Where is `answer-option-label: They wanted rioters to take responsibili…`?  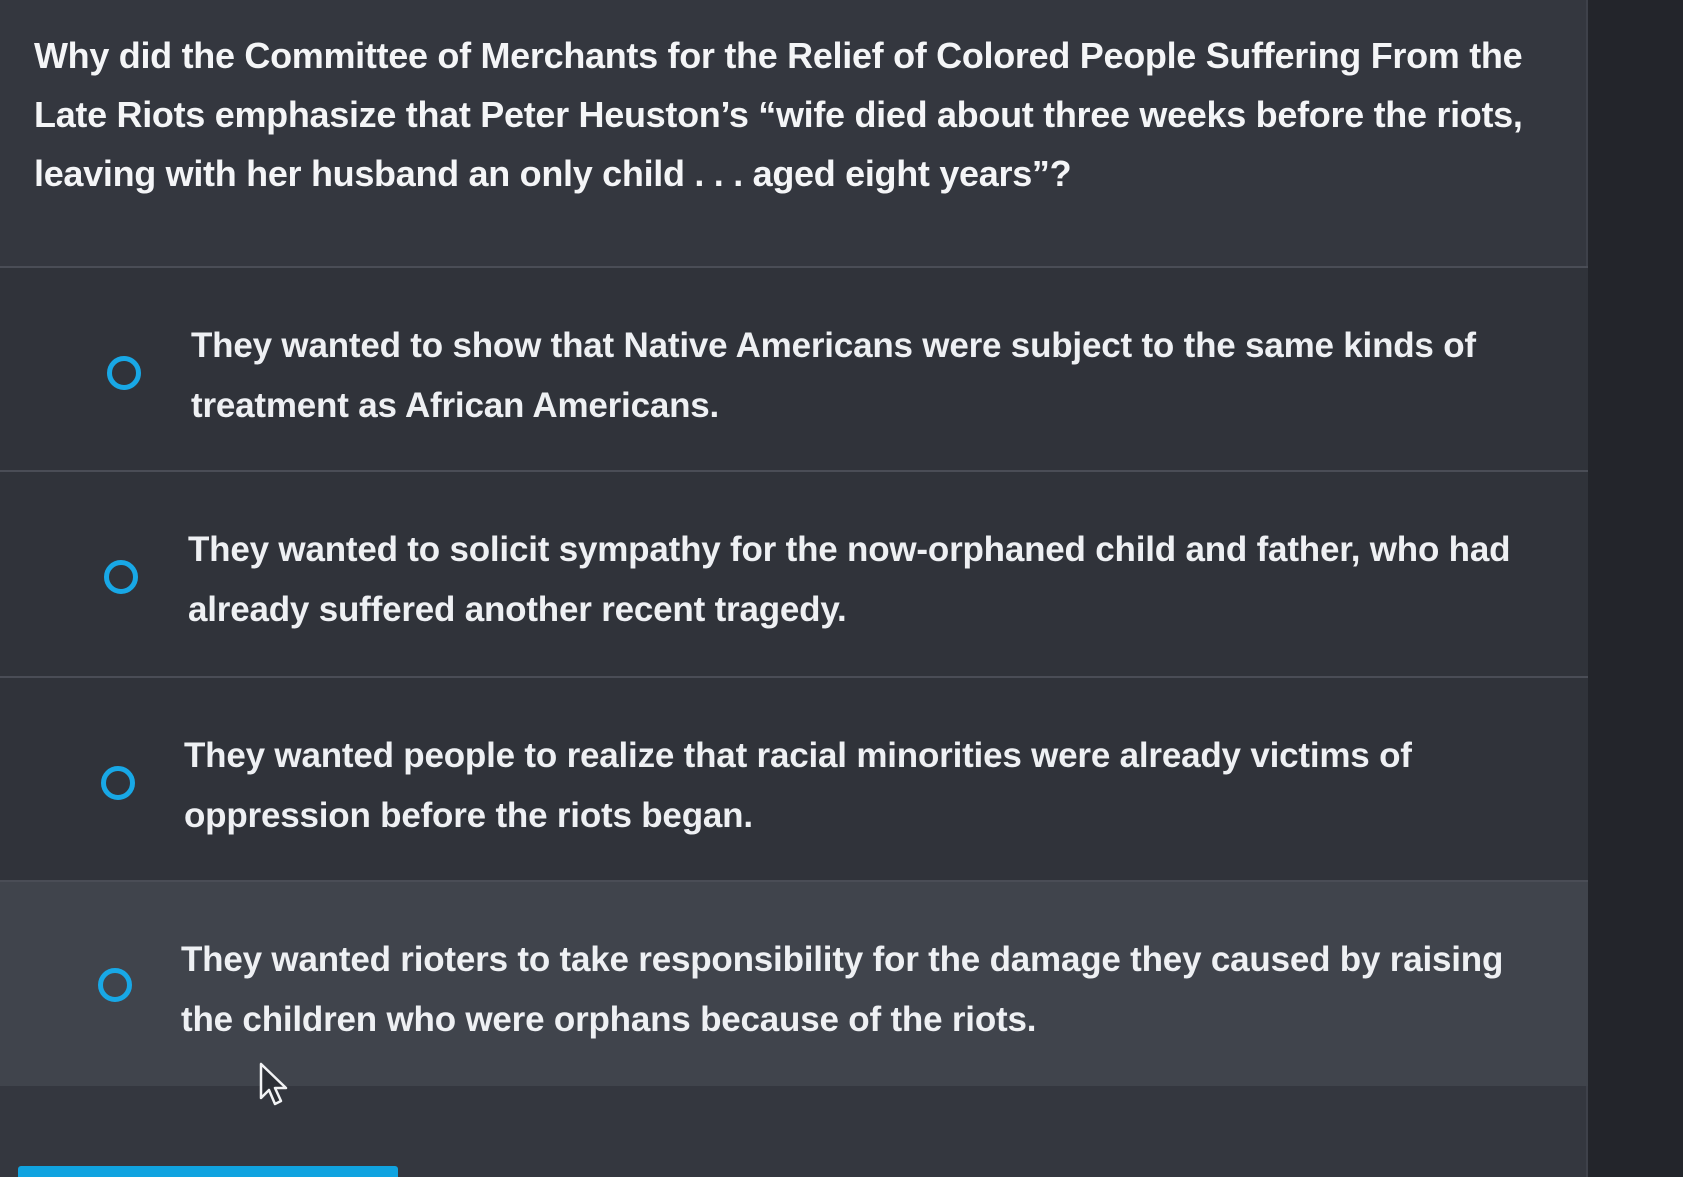 answer-option-label: They wanted rioters to take responsibili… is located at coordinates (842, 989).